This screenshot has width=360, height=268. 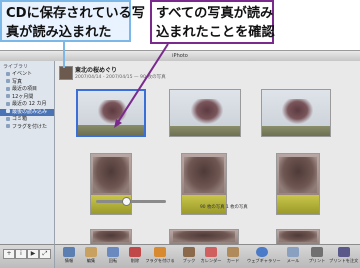 I want to click on print-label: プリント, so click(x=317, y=260).